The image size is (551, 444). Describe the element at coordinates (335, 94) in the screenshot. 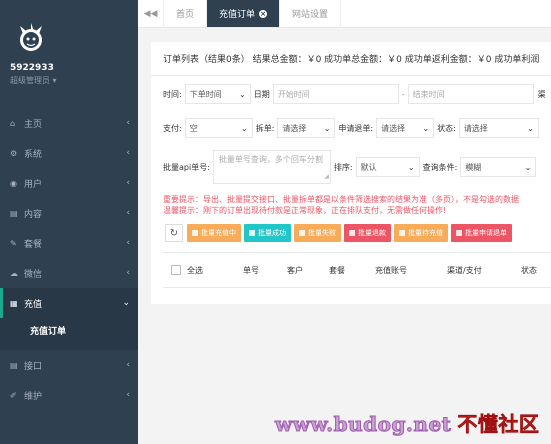

I see `start-time-input: 开始时间` at that location.